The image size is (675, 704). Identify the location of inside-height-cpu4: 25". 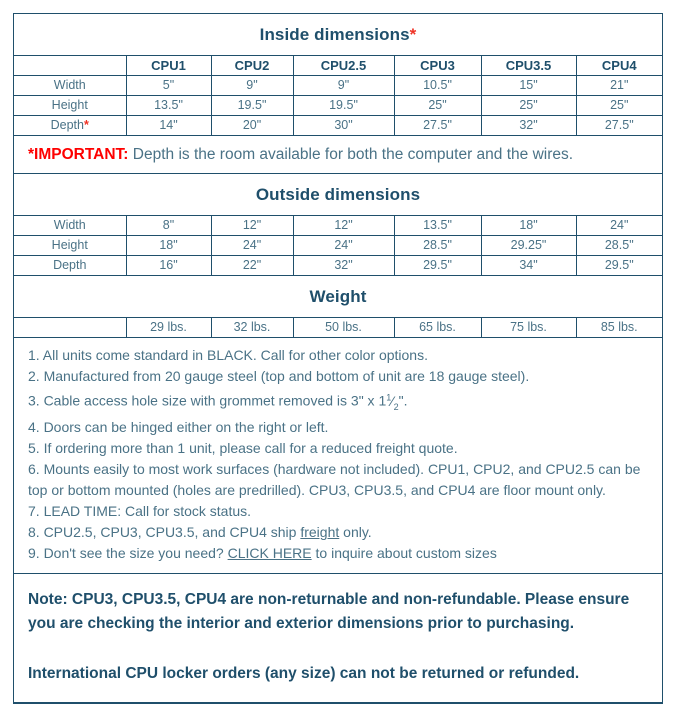
(618, 105).